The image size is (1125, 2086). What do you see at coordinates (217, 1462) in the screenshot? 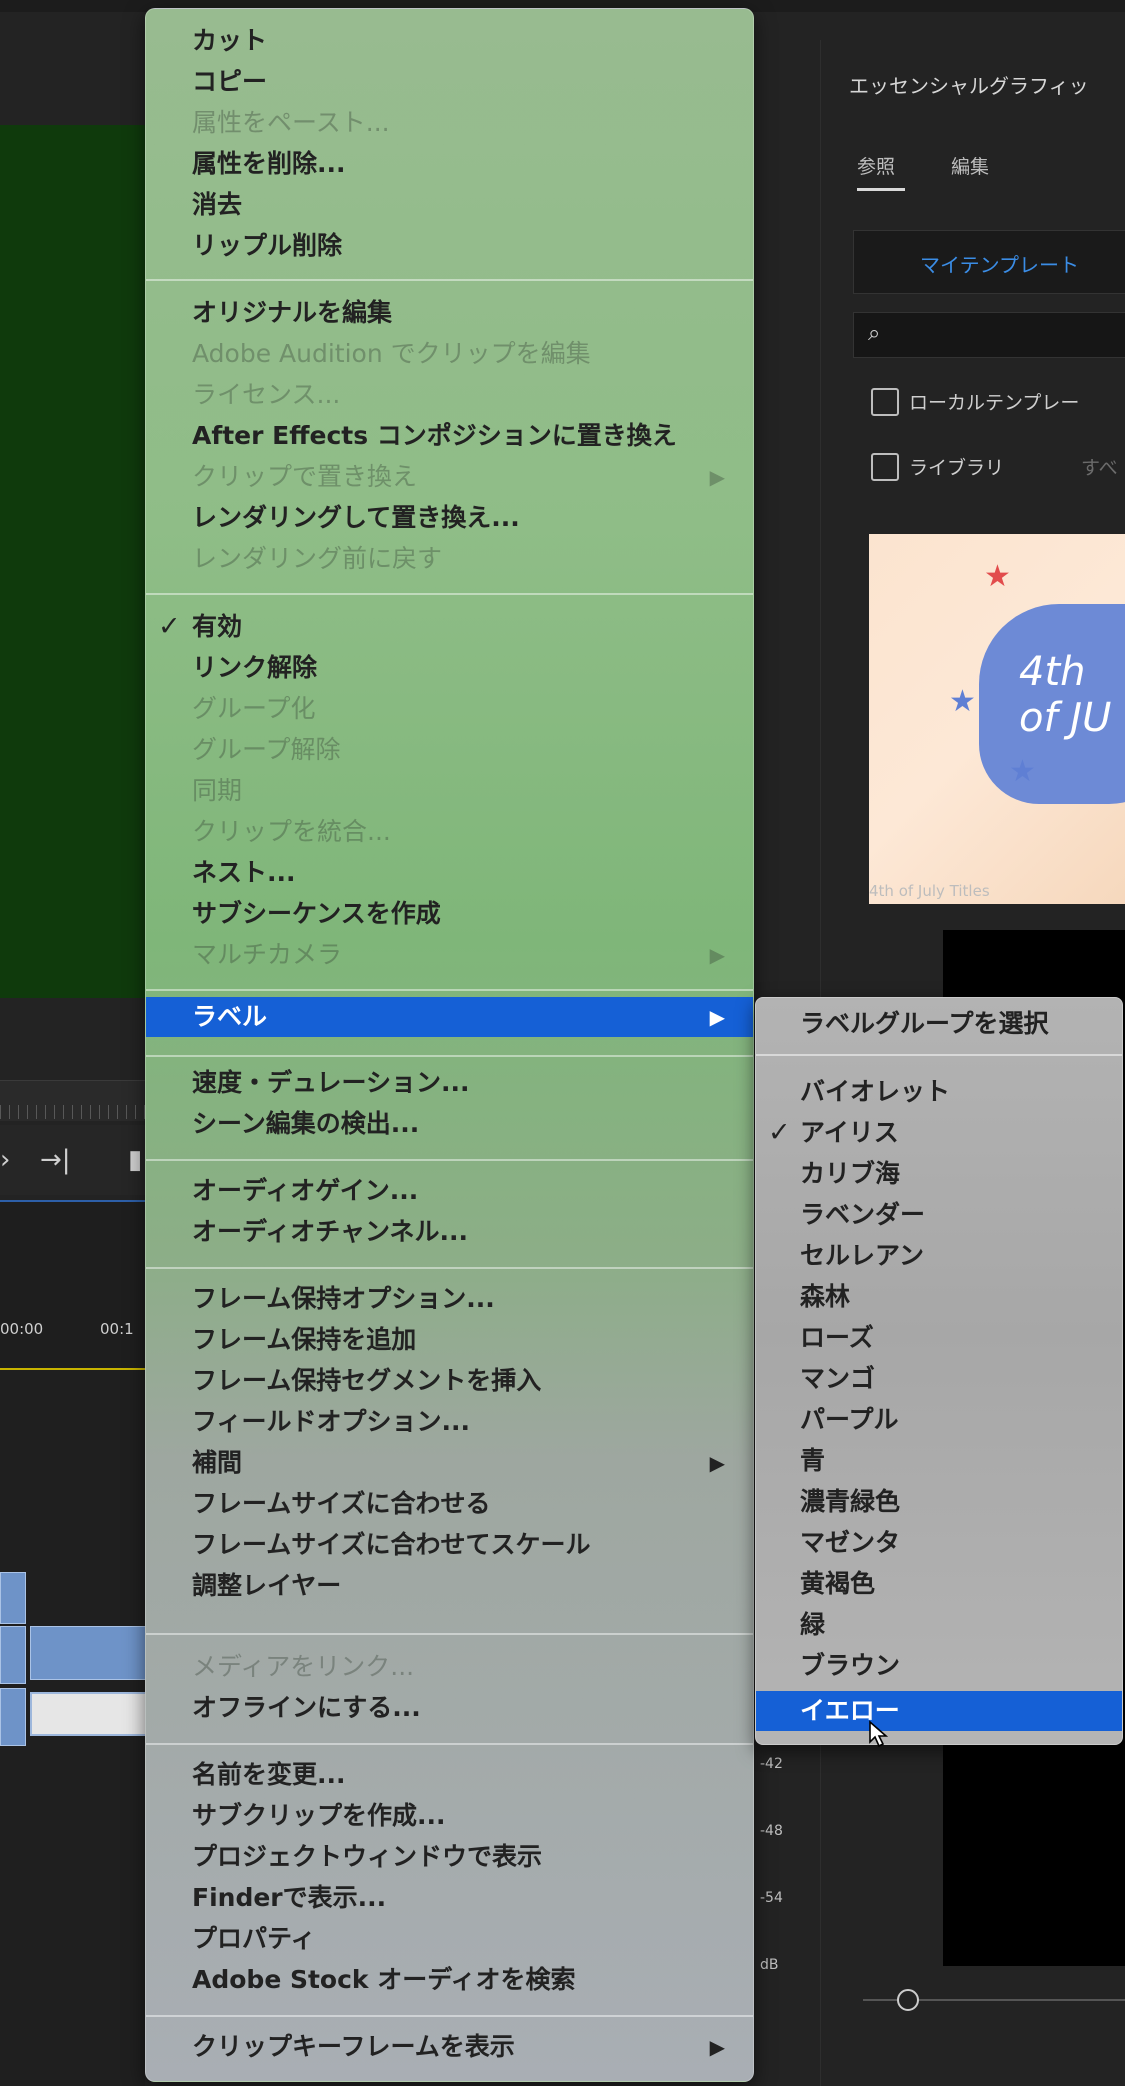
I see `menu-item-label: 補間` at bounding box center [217, 1462].